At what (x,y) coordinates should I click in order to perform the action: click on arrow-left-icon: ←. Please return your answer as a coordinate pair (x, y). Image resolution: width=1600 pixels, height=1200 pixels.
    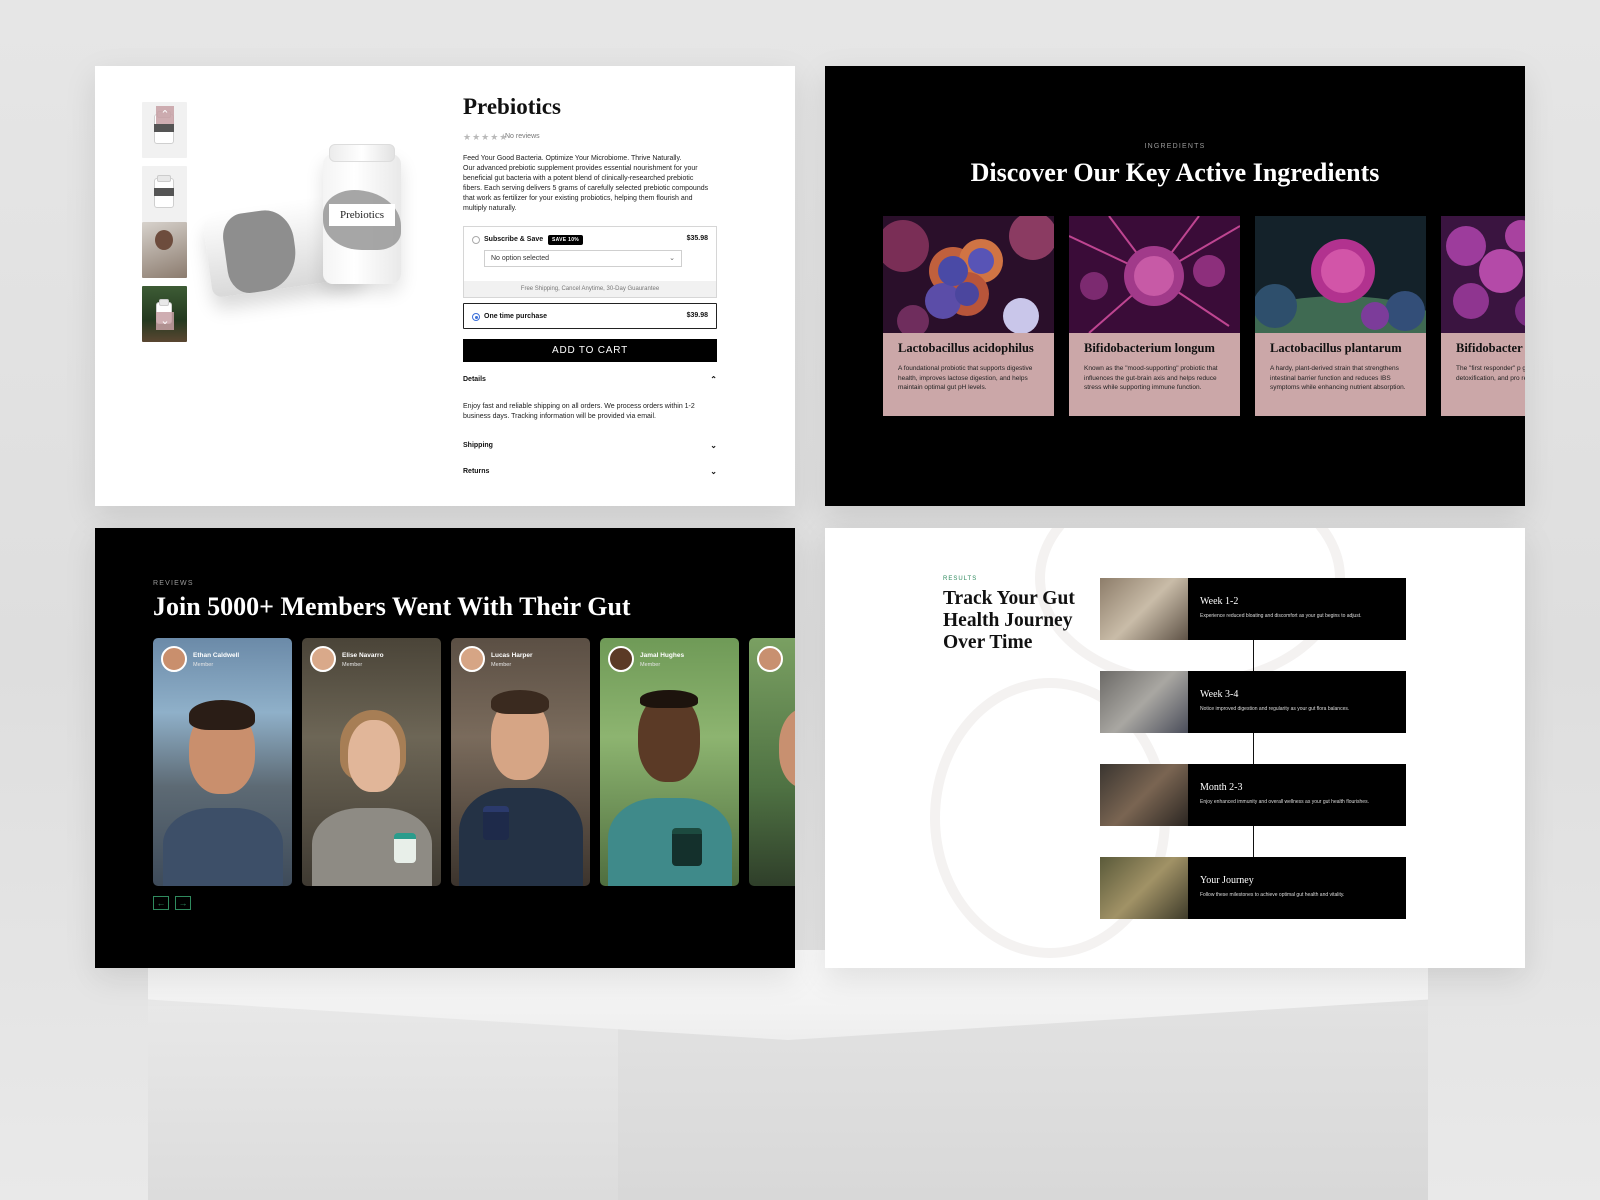
    Looking at the image, I should click on (161, 903).